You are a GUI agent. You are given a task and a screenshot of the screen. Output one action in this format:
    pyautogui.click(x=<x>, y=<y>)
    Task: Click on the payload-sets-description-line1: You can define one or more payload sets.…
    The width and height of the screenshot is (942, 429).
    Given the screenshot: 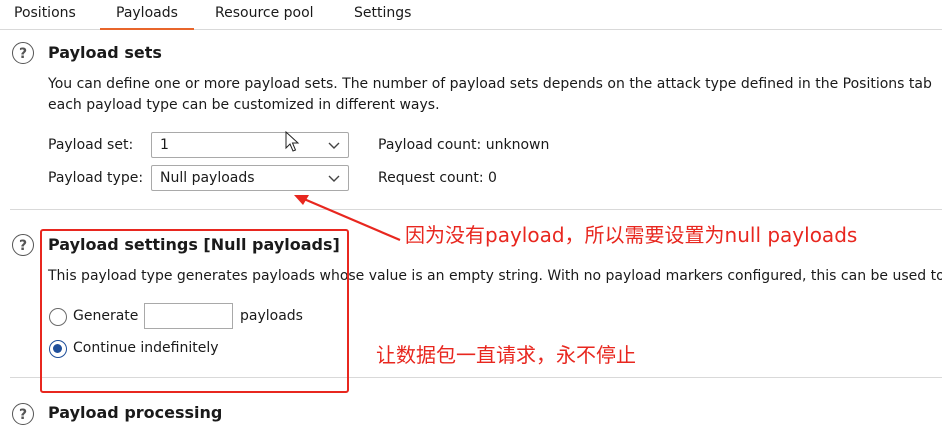 What is the action you would take?
    pyautogui.click(x=490, y=84)
    